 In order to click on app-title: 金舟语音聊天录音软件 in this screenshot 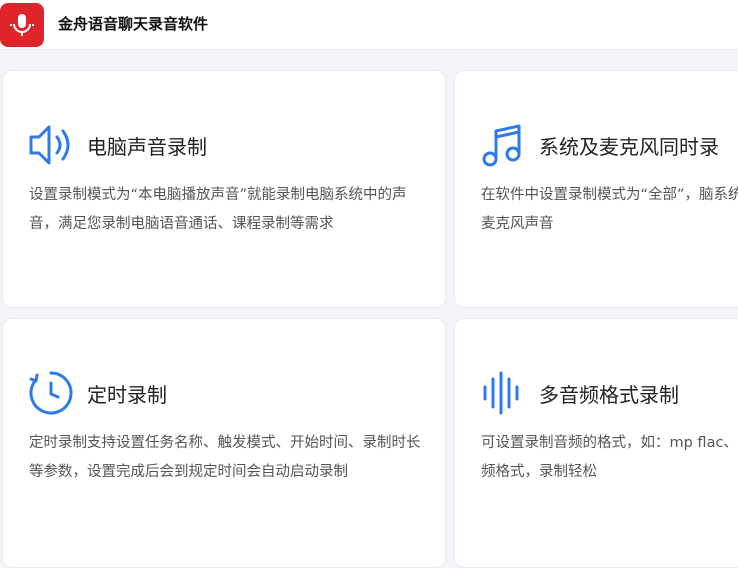, I will do `click(133, 24)`.